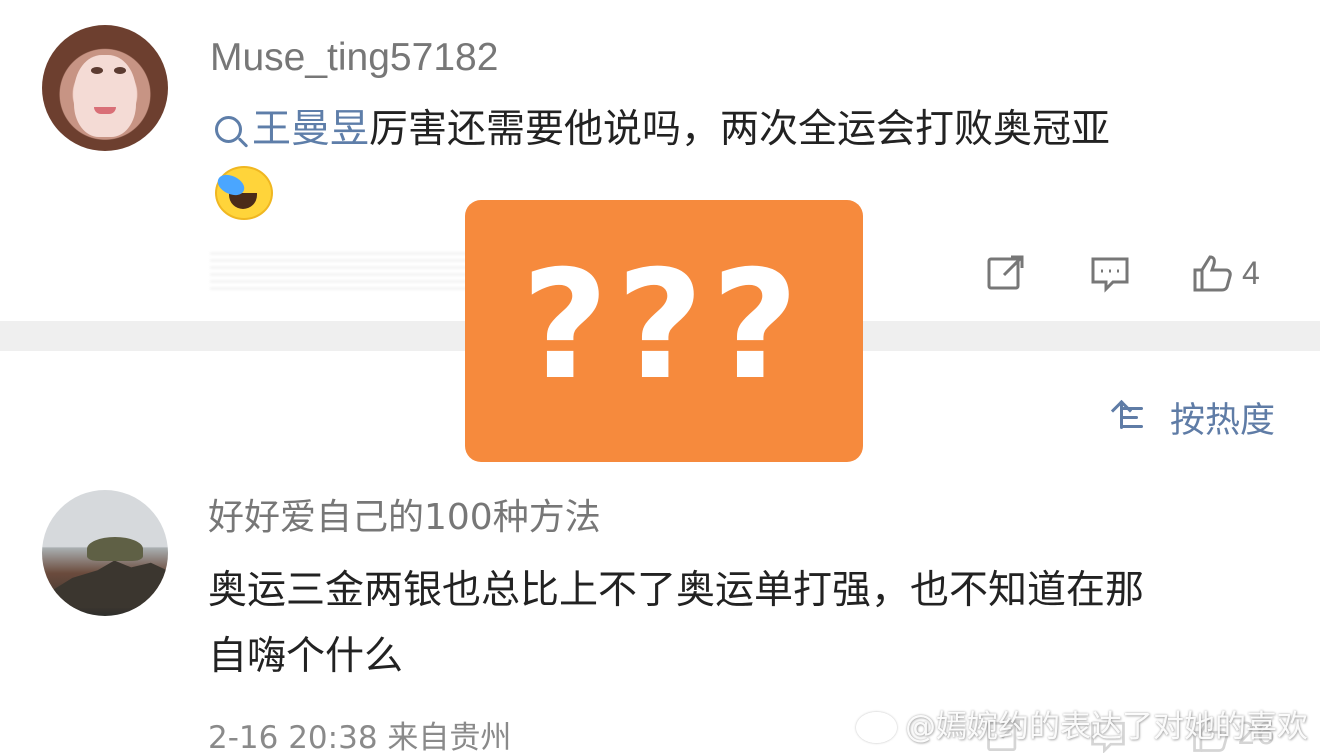 This screenshot has height=753, width=1320. I want to click on repost-button, so click(1006, 273).